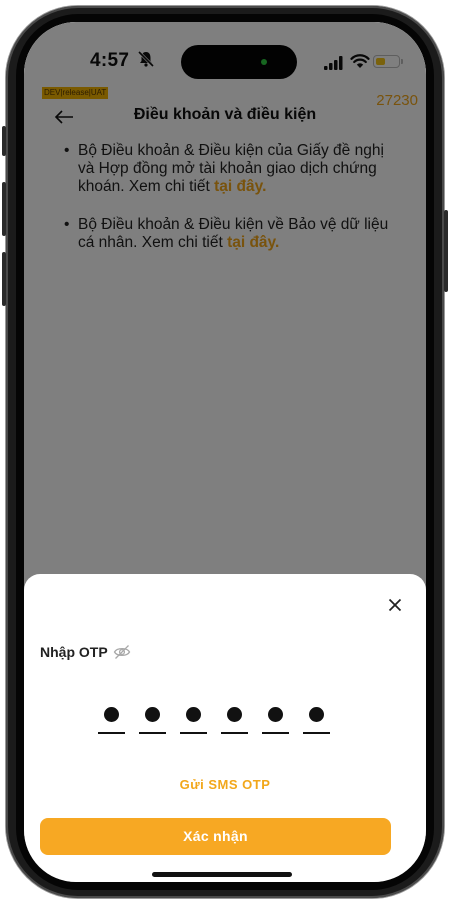  I want to click on confirm-button: Xác nhận, so click(215, 836).